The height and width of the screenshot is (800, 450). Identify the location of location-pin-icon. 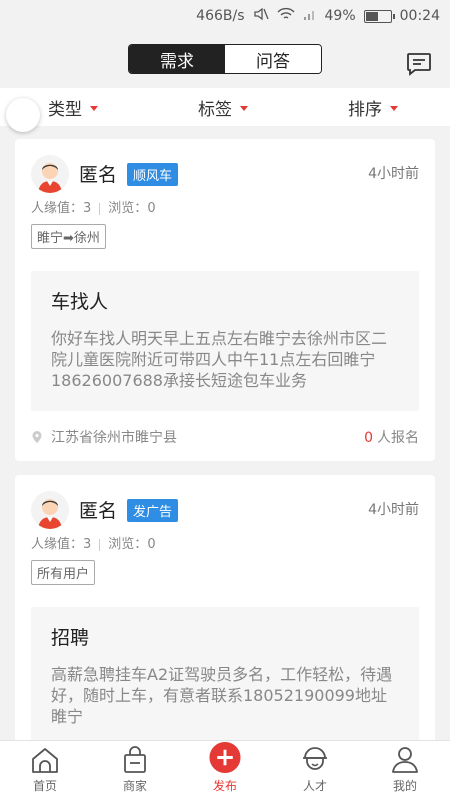
(37, 437).